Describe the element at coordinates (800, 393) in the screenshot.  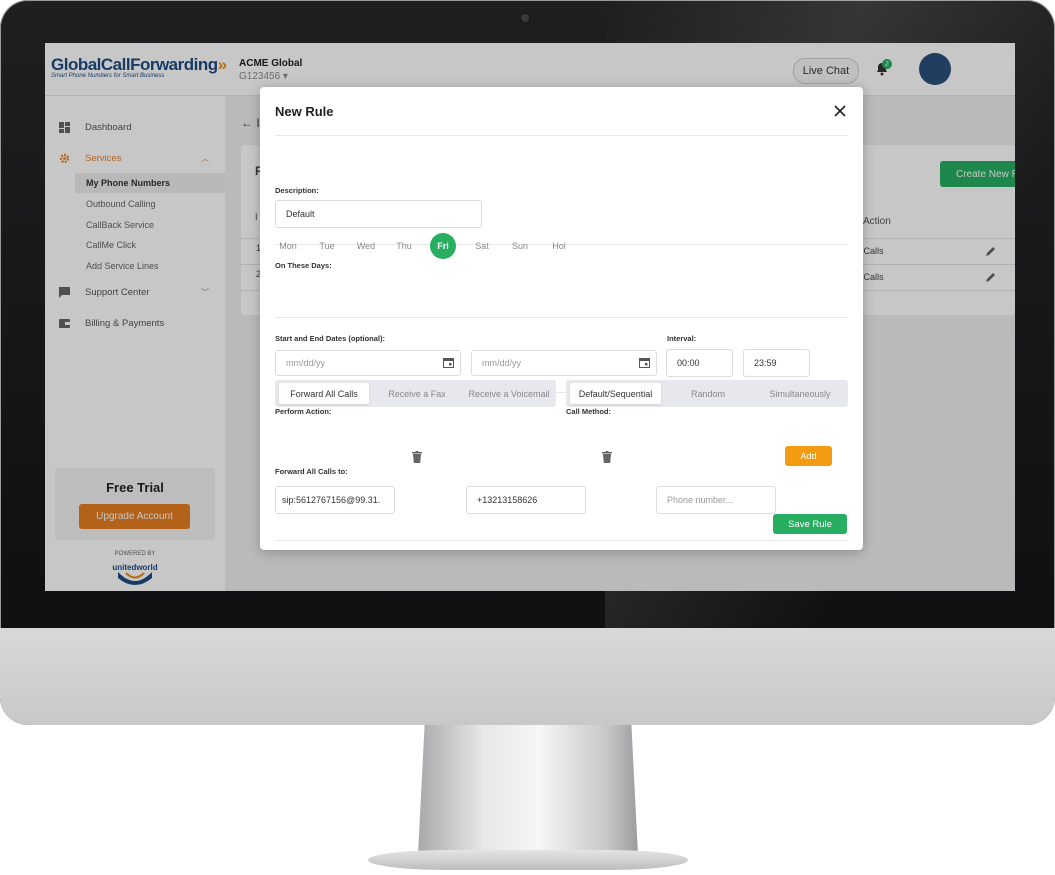
I see `method-simultaneously: Simultaneously` at that location.